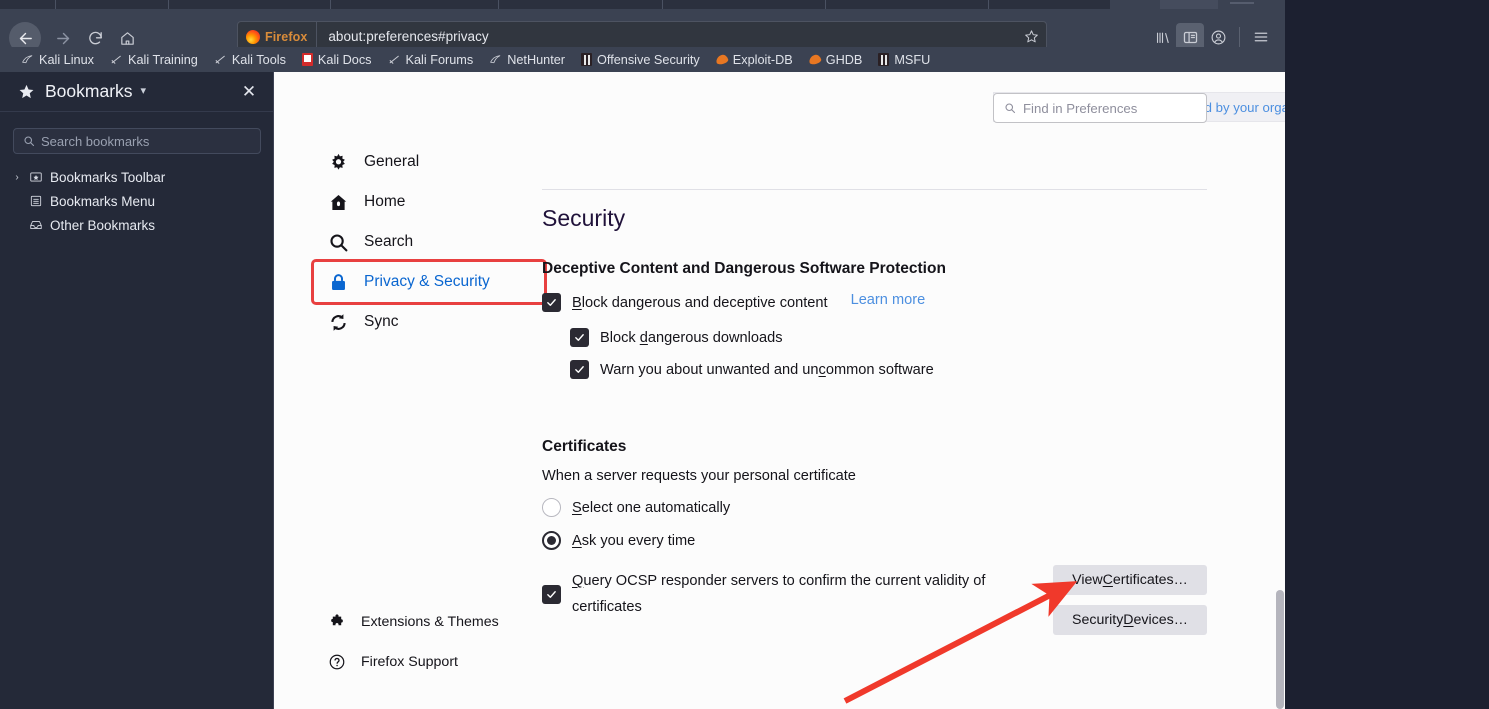 The height and width of the screenshot is (709, 1489). What do you see at coordinates (36, 177) in the screenshot?
I see `toolbar-folder-icon` at bounding box center [36, 177].